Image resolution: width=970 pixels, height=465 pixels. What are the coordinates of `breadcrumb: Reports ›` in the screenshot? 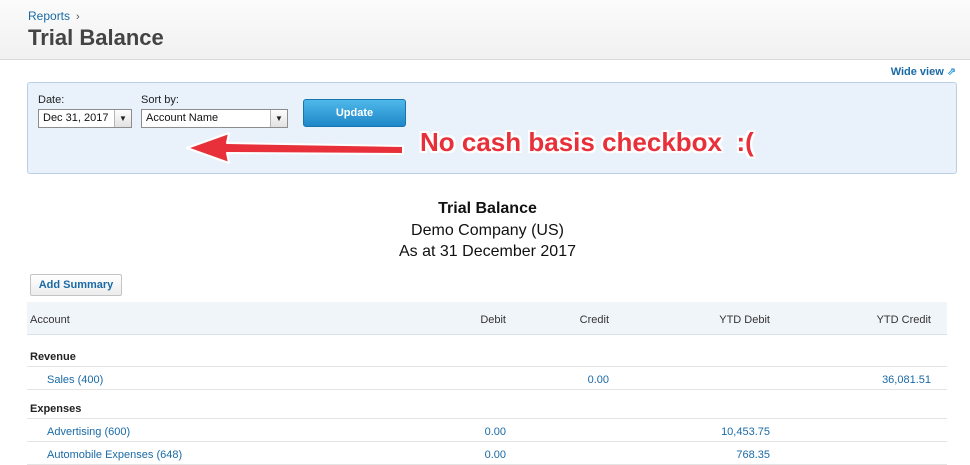 It's located at (54, 16).